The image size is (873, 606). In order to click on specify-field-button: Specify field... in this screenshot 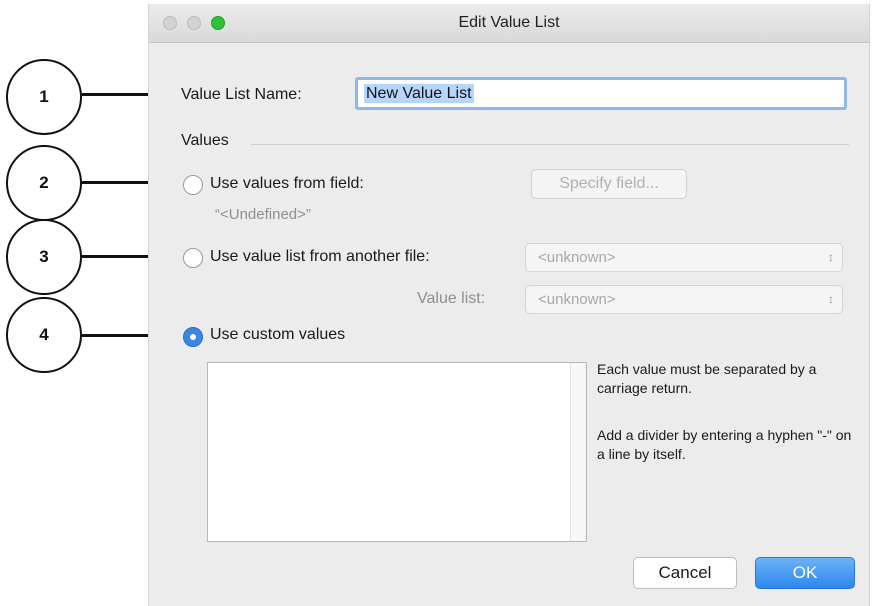, I will do `click(609, 184)`.